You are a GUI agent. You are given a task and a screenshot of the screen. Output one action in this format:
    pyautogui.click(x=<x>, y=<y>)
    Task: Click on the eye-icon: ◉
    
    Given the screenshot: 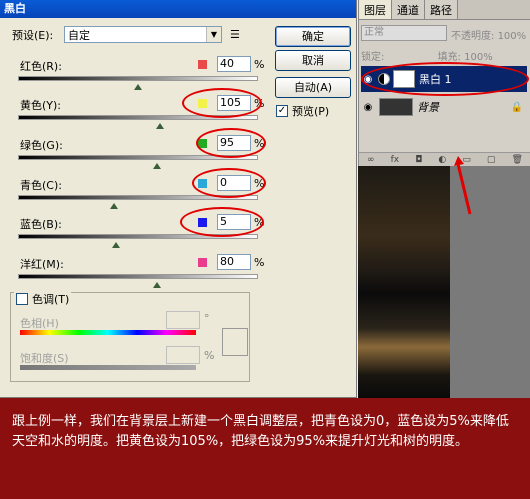 What is the action you would take?
    pyautogui.click(x=368, y=107)
    